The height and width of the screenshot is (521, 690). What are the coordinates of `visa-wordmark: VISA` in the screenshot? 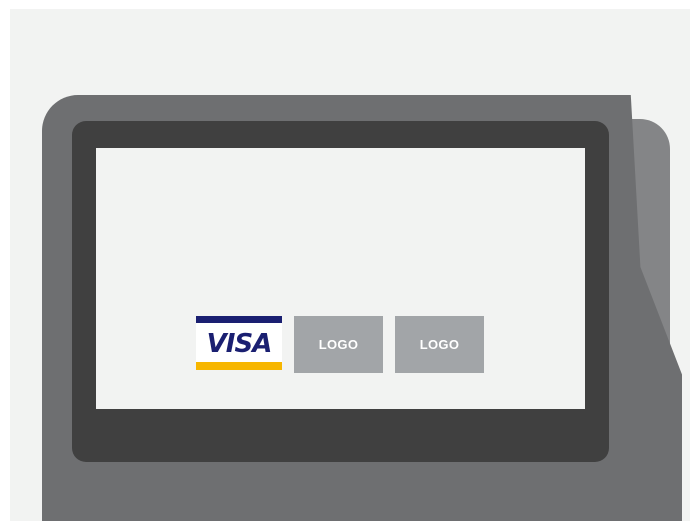 It's located at (239, 344).